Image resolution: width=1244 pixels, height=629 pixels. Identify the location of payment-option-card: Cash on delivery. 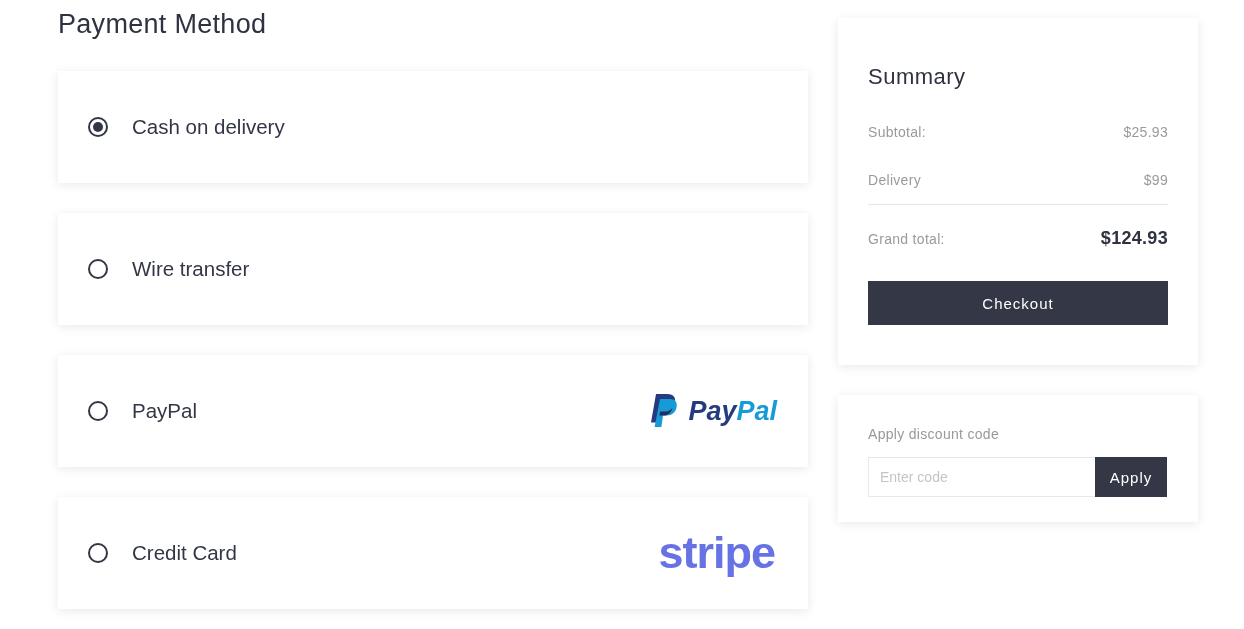
(433, 127).